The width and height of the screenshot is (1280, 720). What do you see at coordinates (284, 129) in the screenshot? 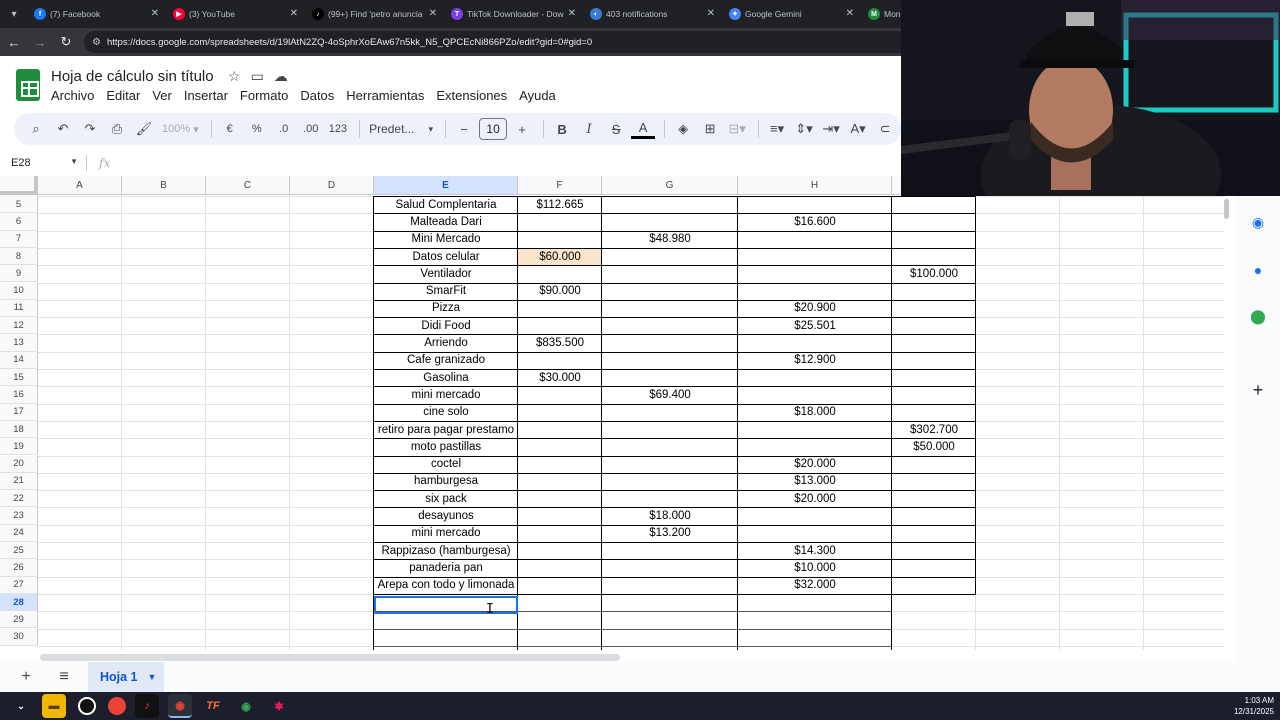
I see `decrease-decimals-button: .0` at bounding box center [284, 129].